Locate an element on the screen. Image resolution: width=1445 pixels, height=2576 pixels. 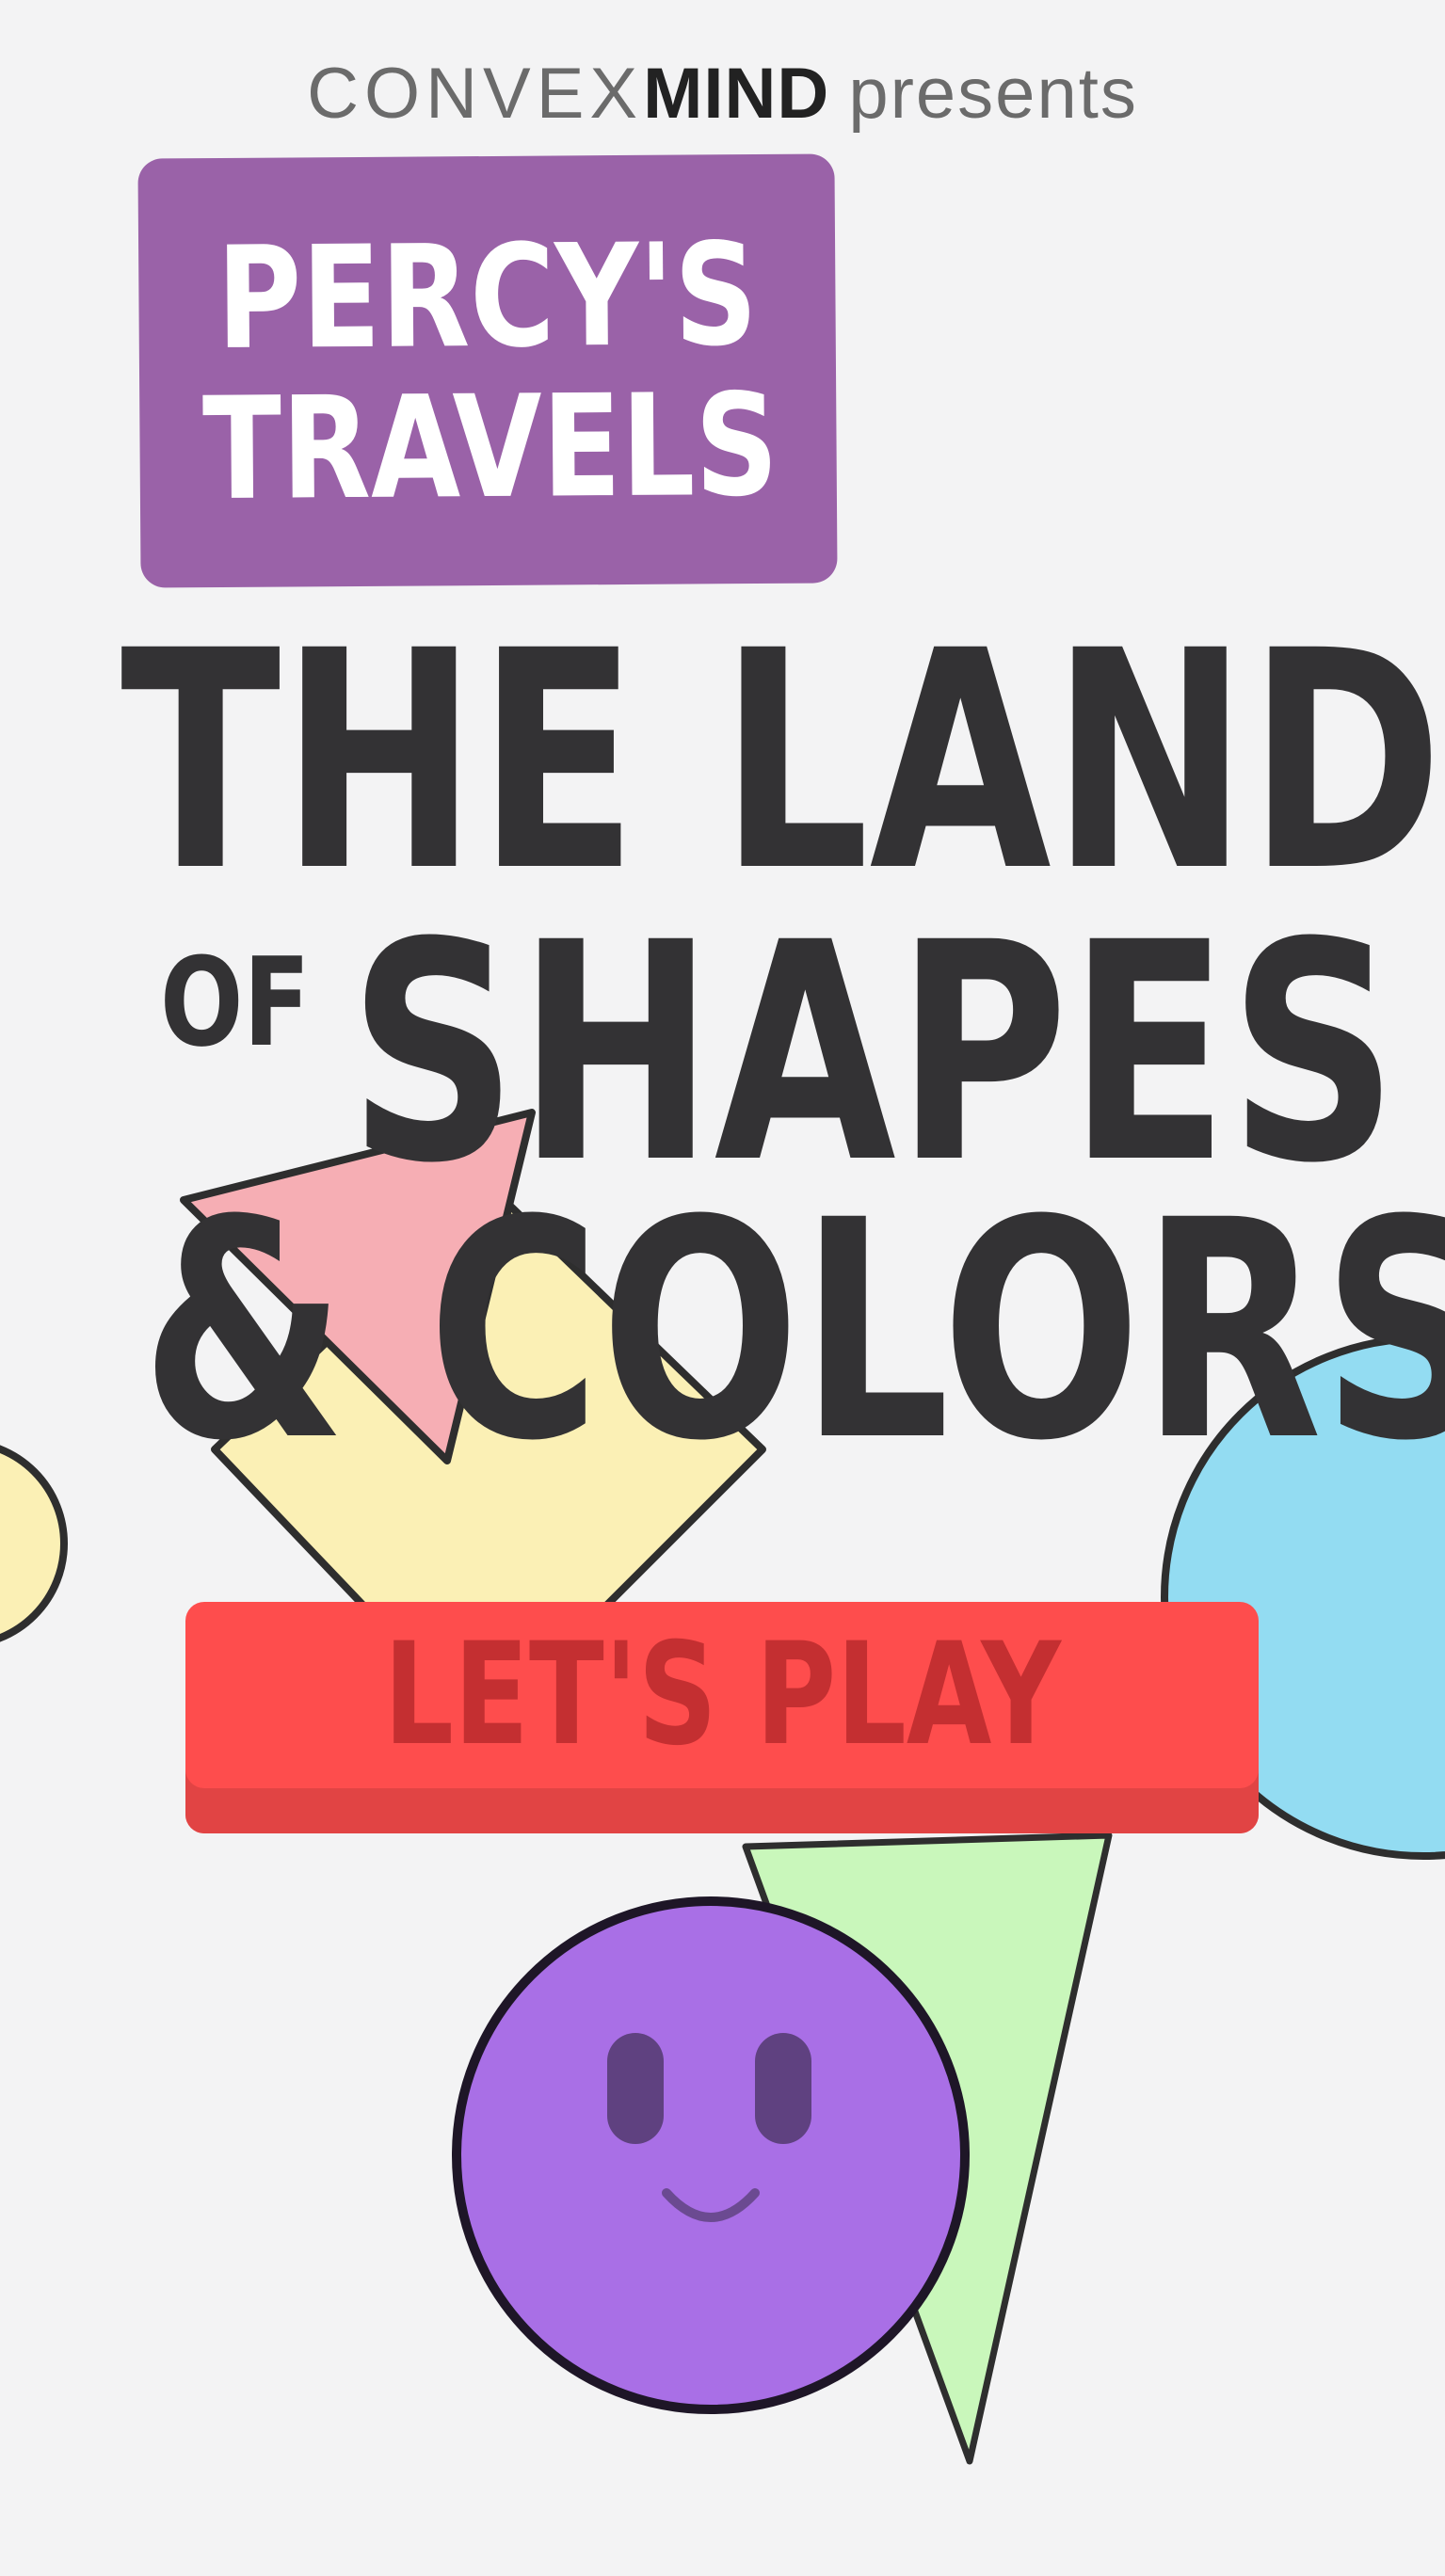
game-logo: PERCY'S TRAVELS is located at coordinates (487, 370).